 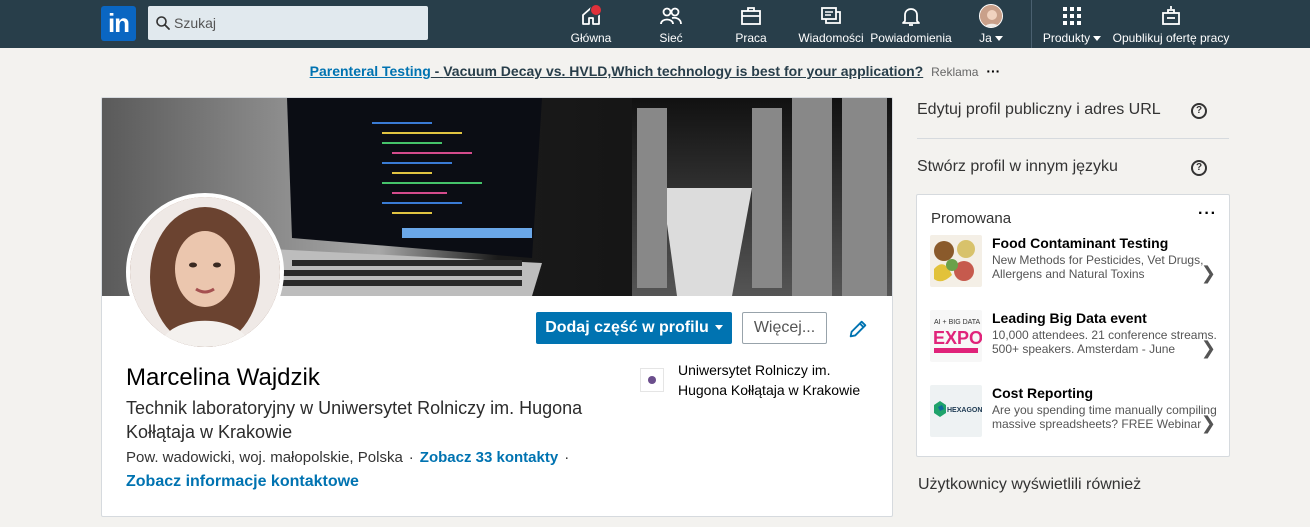 What do you see at coordinates (1080, 243) in the screenshot?
I see `promo-title: Food Contaminant Testing` at bounding box center [1080, 243].